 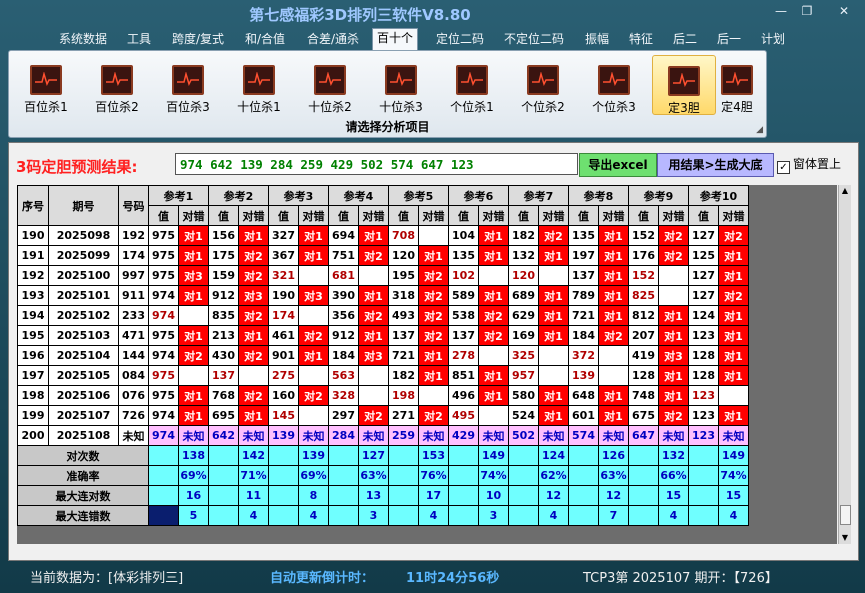 I want to click on menu-item: 工具, so click(x=139, y=39).